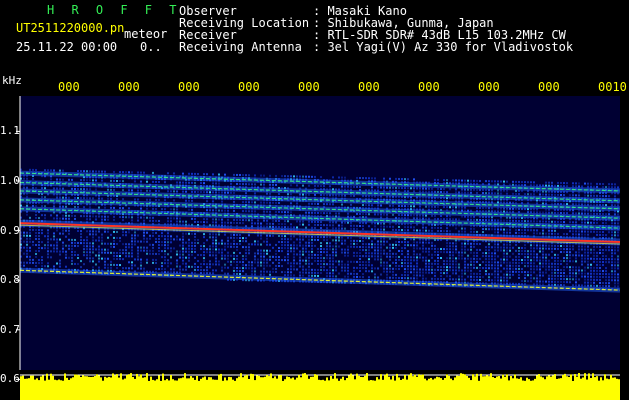  What do you see at coordinates (10, 230) in the screenshot?
I see `ytick-label: 0.9` at bounding box center [10, 230].